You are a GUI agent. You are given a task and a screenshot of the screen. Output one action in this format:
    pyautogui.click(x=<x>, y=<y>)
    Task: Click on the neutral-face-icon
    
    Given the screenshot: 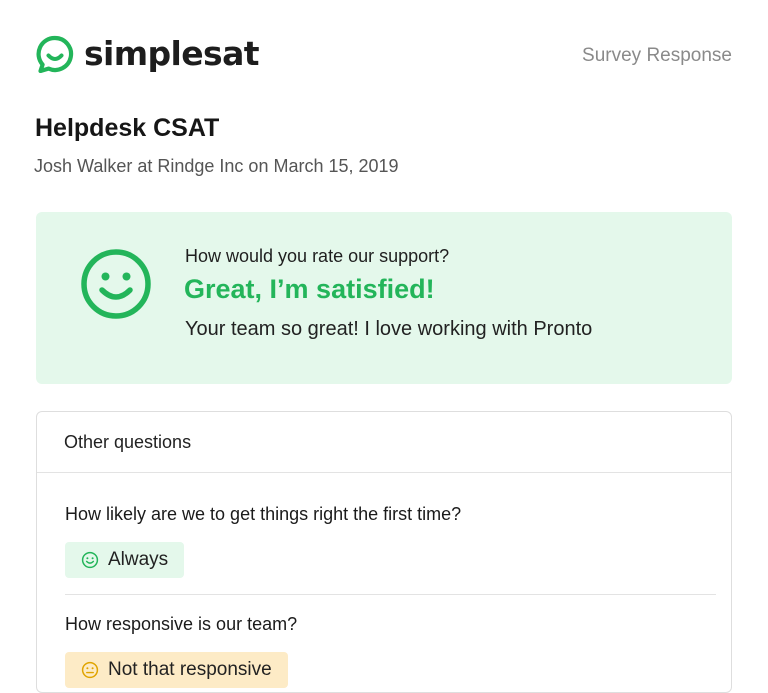 What is the action you would take?
    pyautogui.click(x=90, y=670)
    